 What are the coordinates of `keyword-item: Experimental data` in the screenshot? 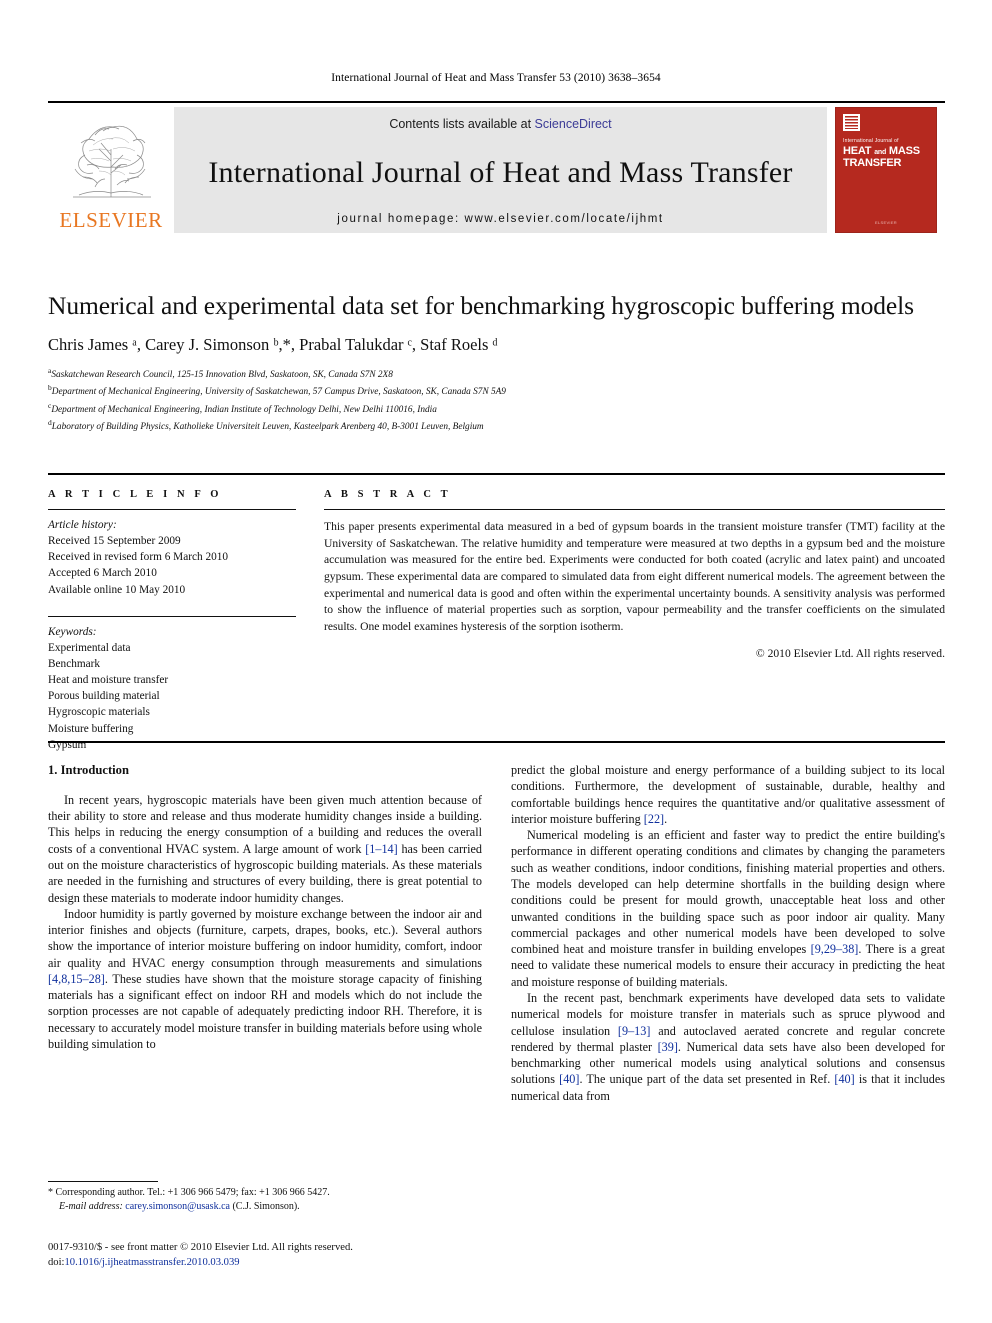 It's located at (89, 647).